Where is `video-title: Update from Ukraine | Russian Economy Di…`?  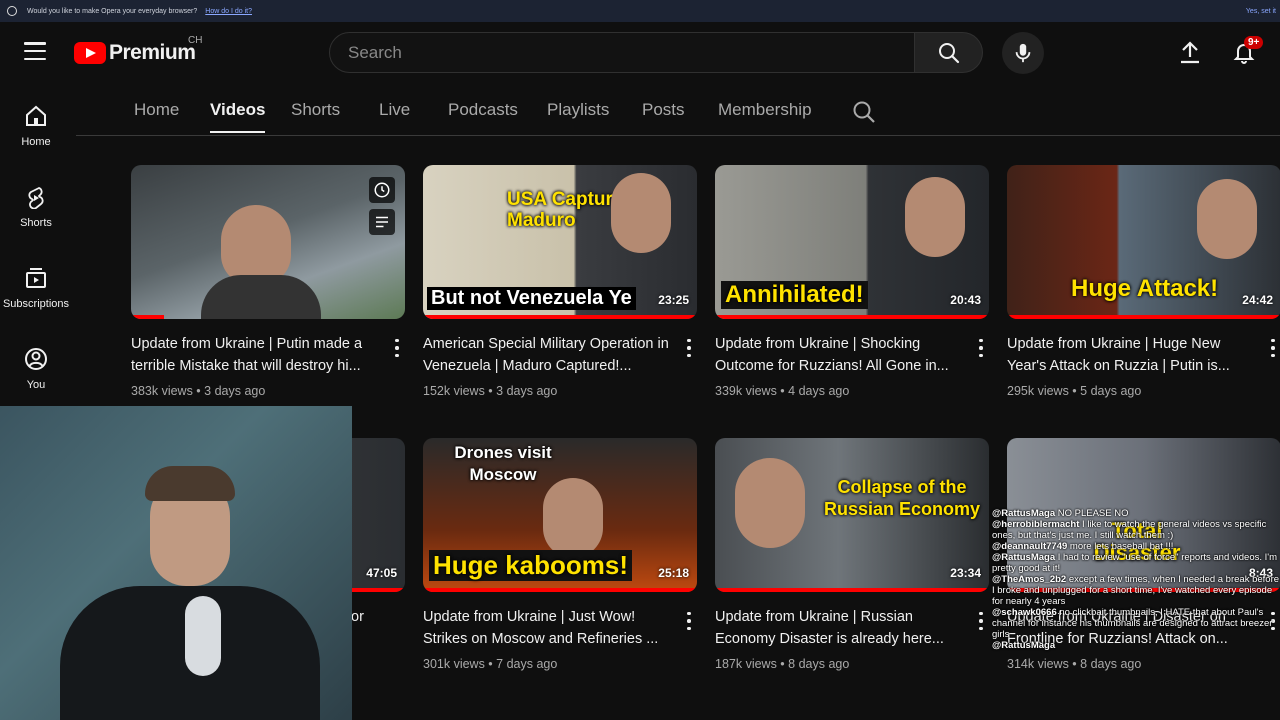
video-title: Update from Ukraine | Russian Economy Di… is located at coordinates (840, 628).